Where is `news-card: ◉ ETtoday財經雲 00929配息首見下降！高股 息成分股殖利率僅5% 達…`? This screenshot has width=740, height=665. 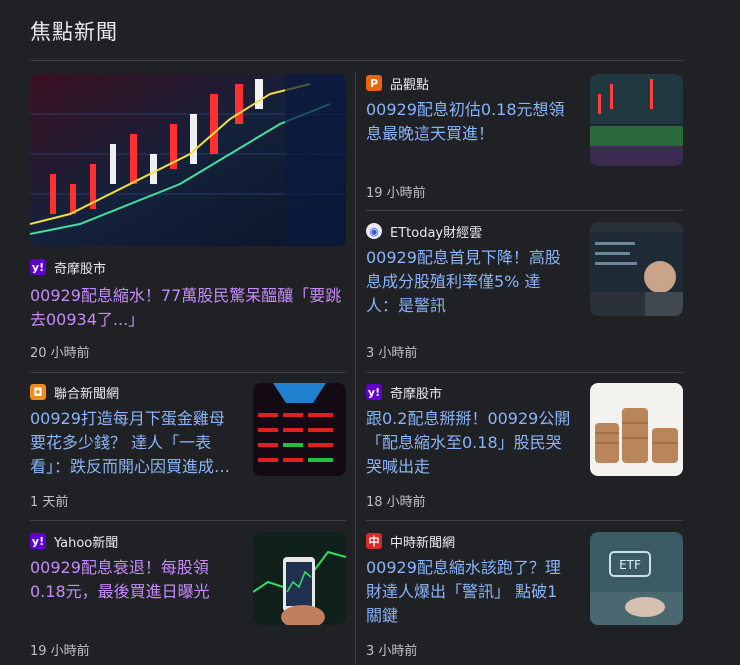
news-card: ◉ ETtoday財經雲 00929配息首見下降！高股 息成分股殖利率僅5% 達… is located at coordinates (524, 292).